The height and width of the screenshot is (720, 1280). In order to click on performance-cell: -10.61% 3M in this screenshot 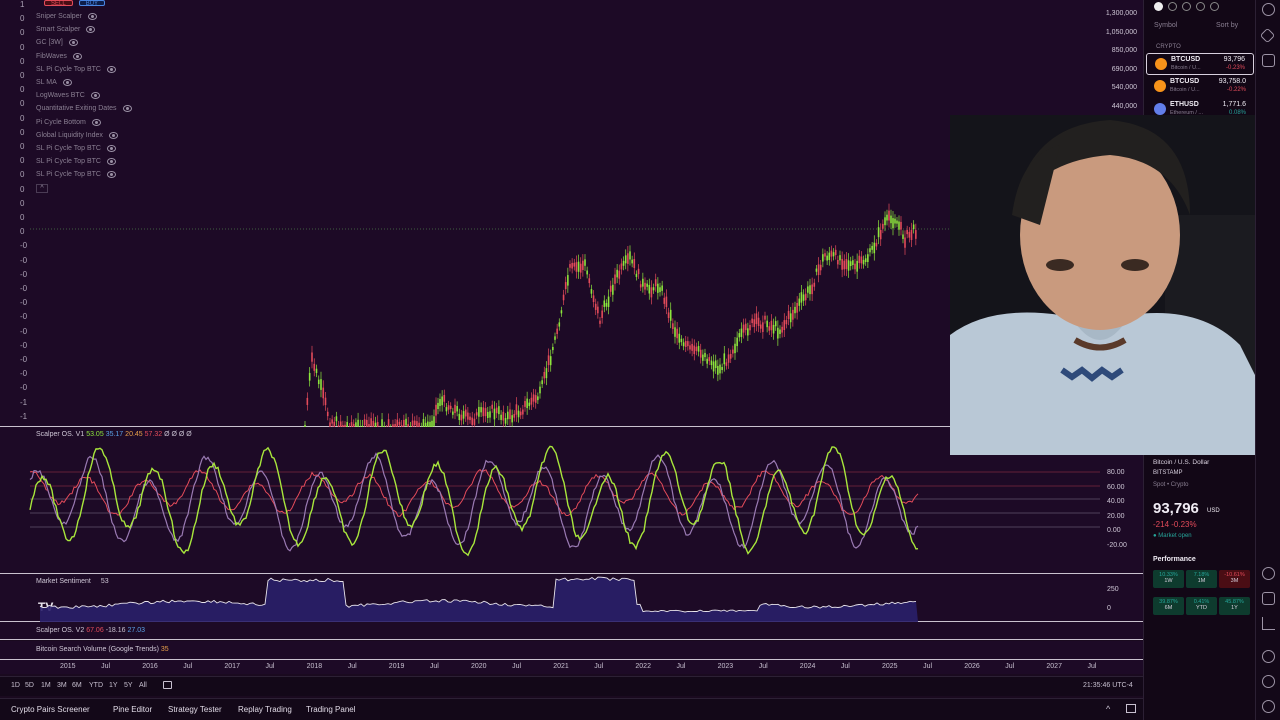, I will do `click(1234, 579)`.